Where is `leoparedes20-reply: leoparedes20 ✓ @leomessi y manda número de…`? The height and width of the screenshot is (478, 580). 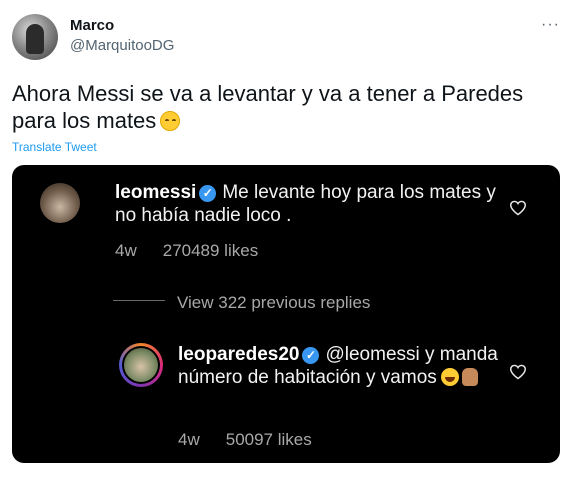
leoparedes20-reply: leoparedes20 ✓ @leomessi y manda número de… is located at coordinates (348, 366).